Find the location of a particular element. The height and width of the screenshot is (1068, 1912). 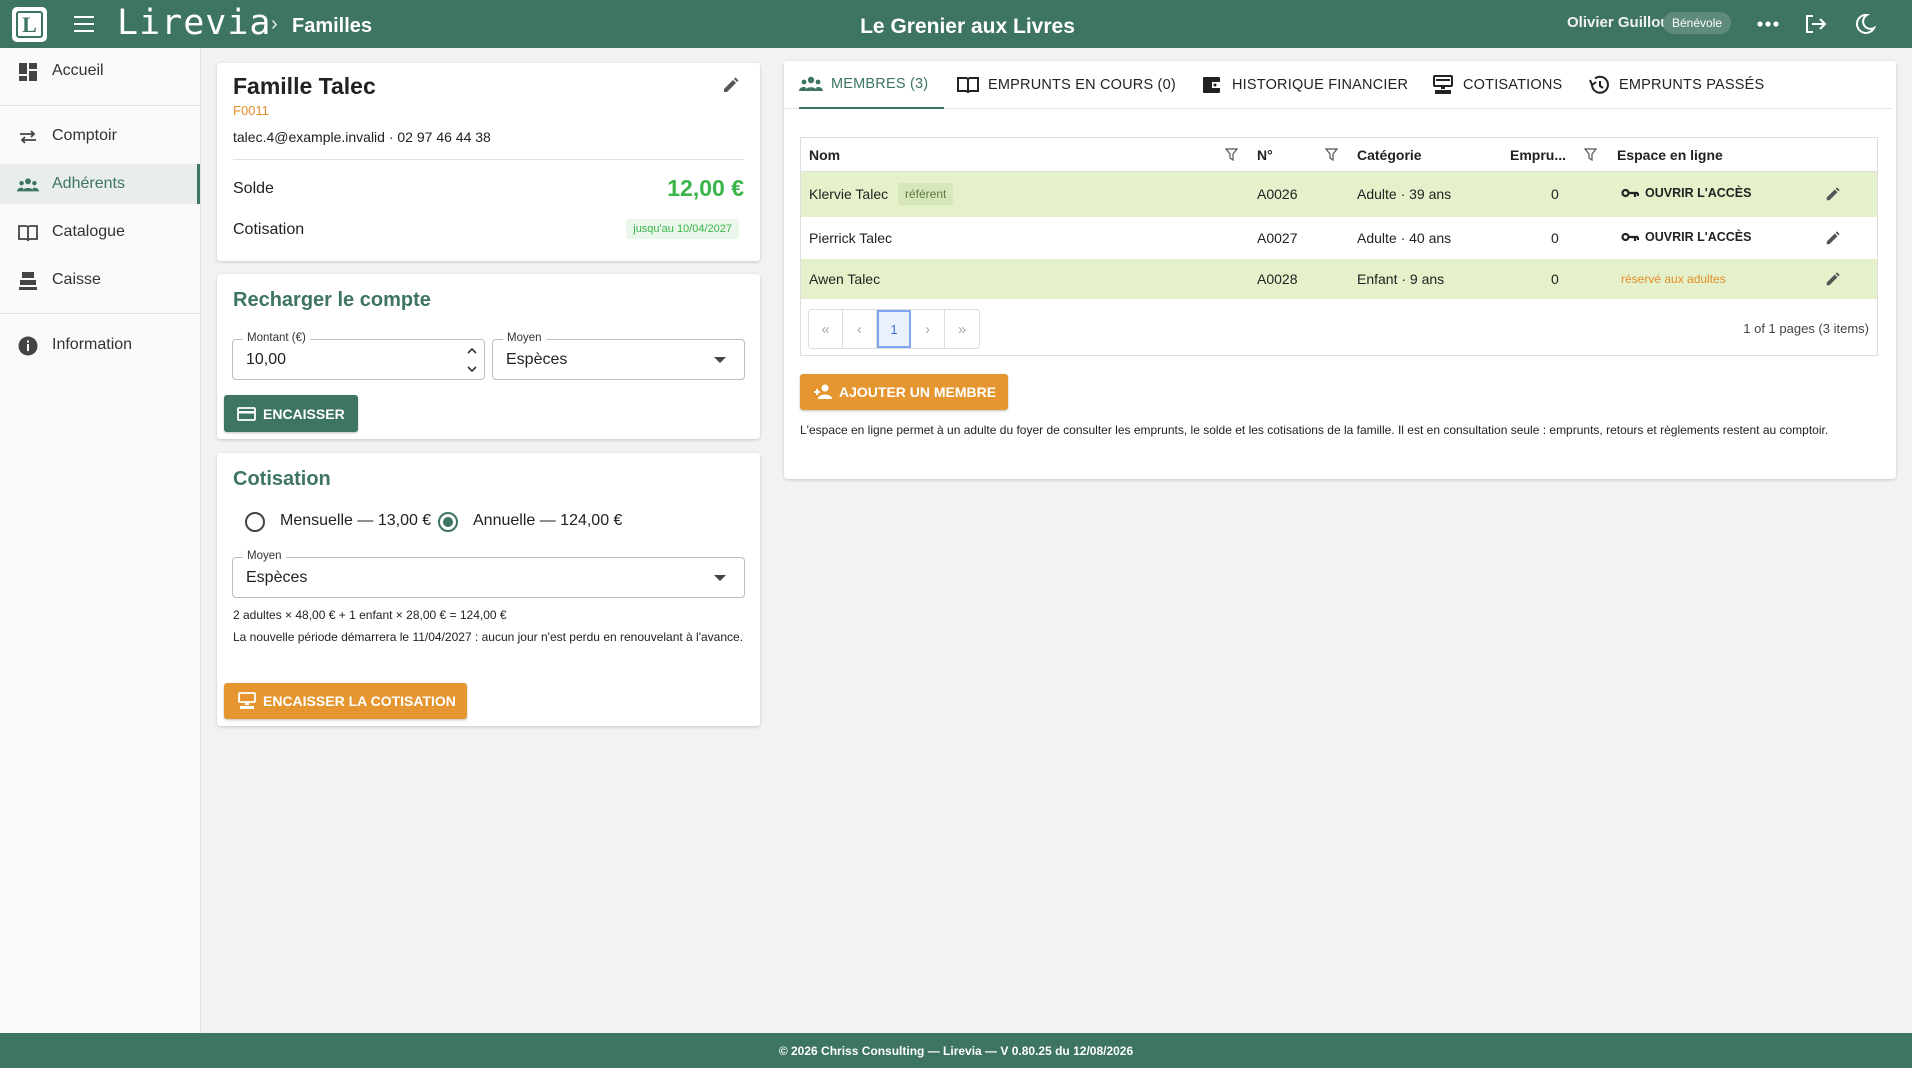

member-name: Klervie Talec is located at coordinates (849, 194).